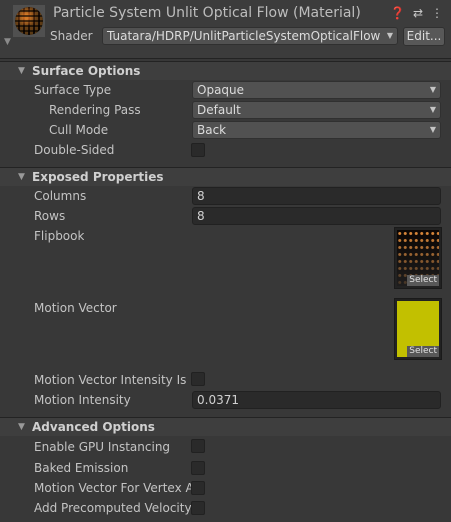 This screenshot has height=522, width=451. I want to click on rows-input: 8, so click(316, 216).